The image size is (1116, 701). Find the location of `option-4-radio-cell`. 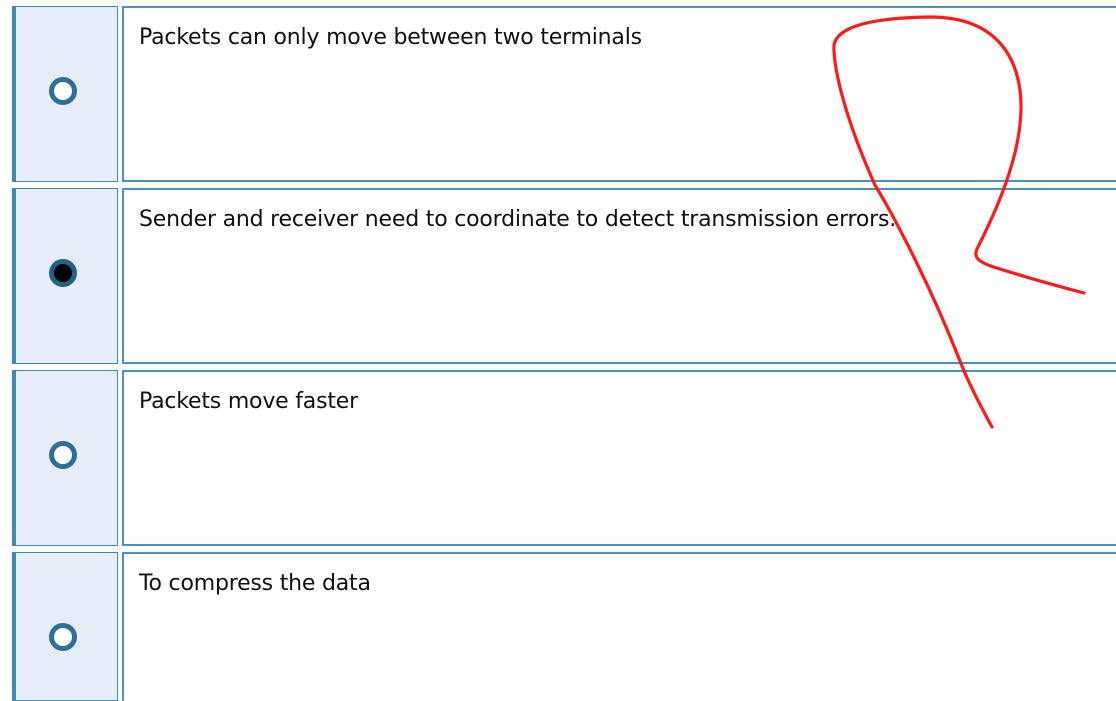

option-4-radio-cell is located at coordinates (67, 626).